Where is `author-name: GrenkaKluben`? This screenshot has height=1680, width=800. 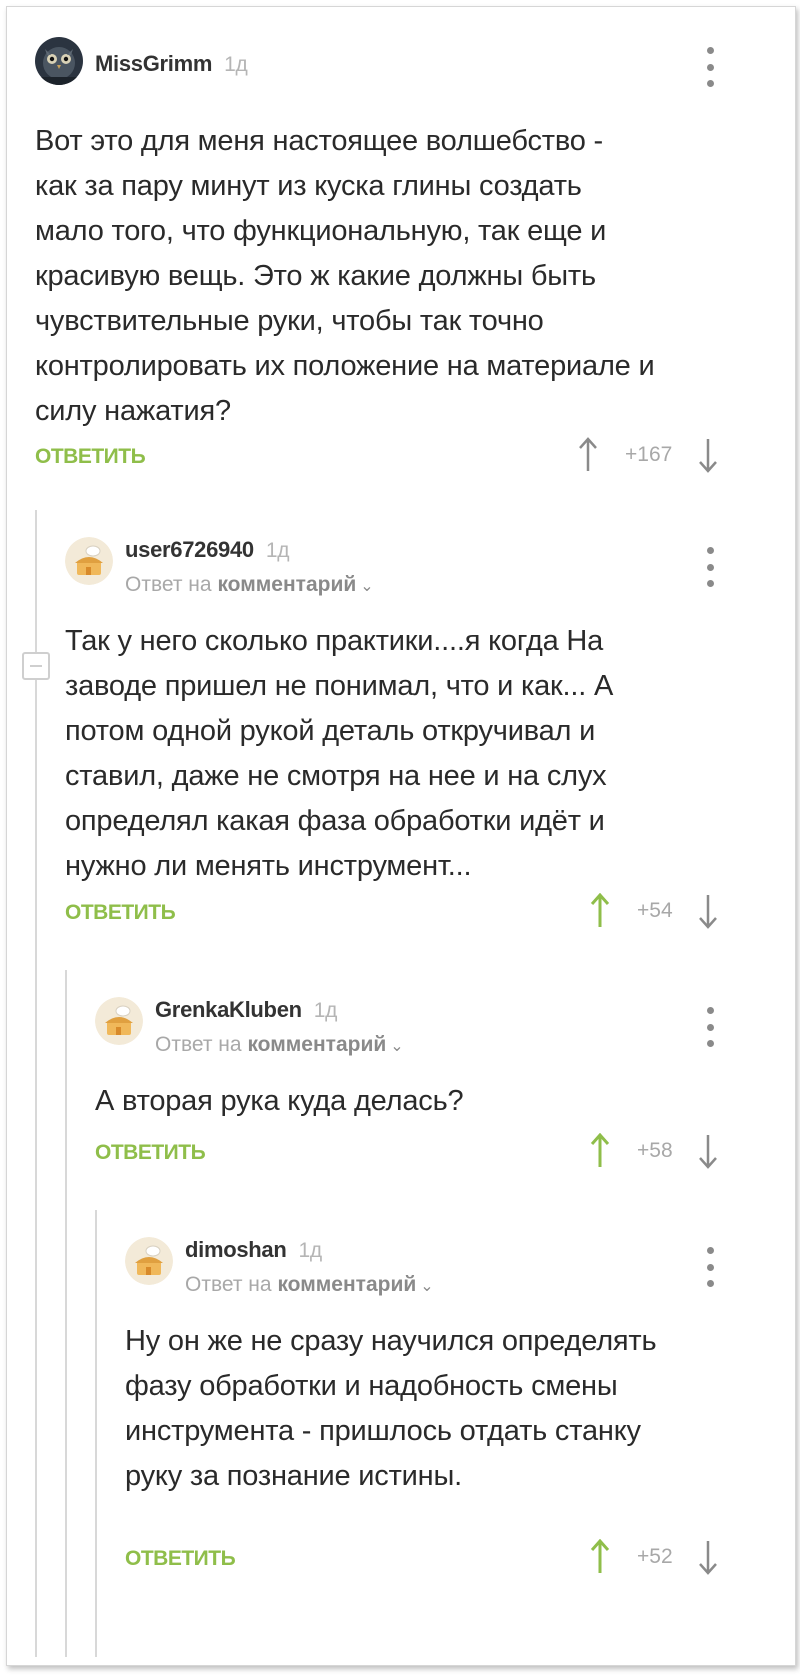 author-name: GrenkaKluben is located at coordinates (228, 1009).